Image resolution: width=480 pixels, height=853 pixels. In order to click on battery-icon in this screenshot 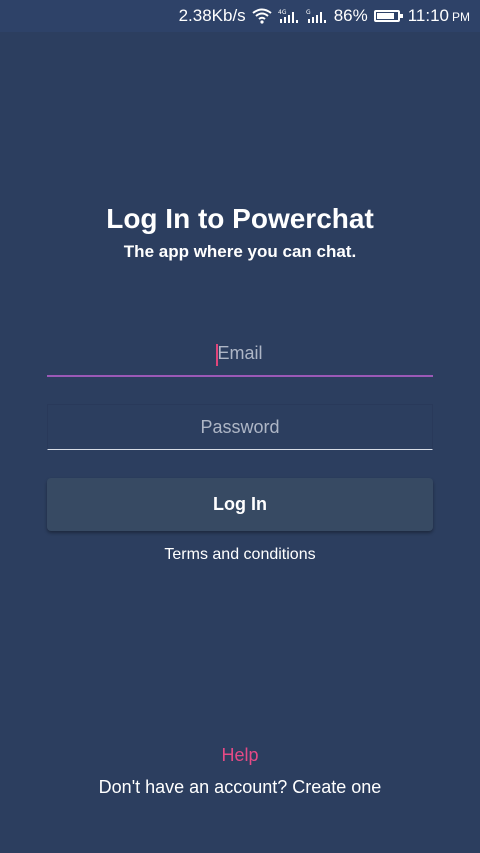, I will do `click(388, 16)`.